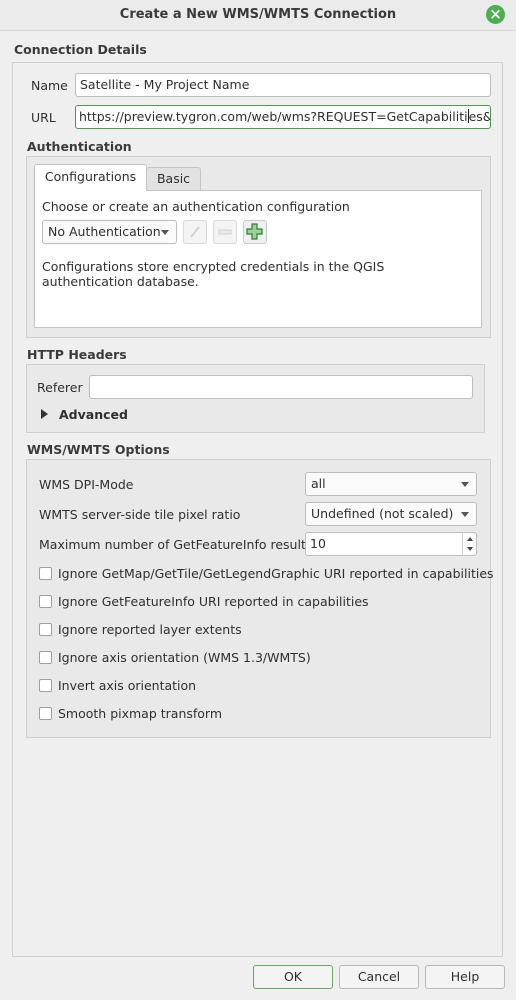 Image resolution: width=516 pixels, height=1000 pixels. What do you see at coordinates (90, 177) in the screenshot?
I see `tab-configurations: Configurations` at bounding box center [90, 177].